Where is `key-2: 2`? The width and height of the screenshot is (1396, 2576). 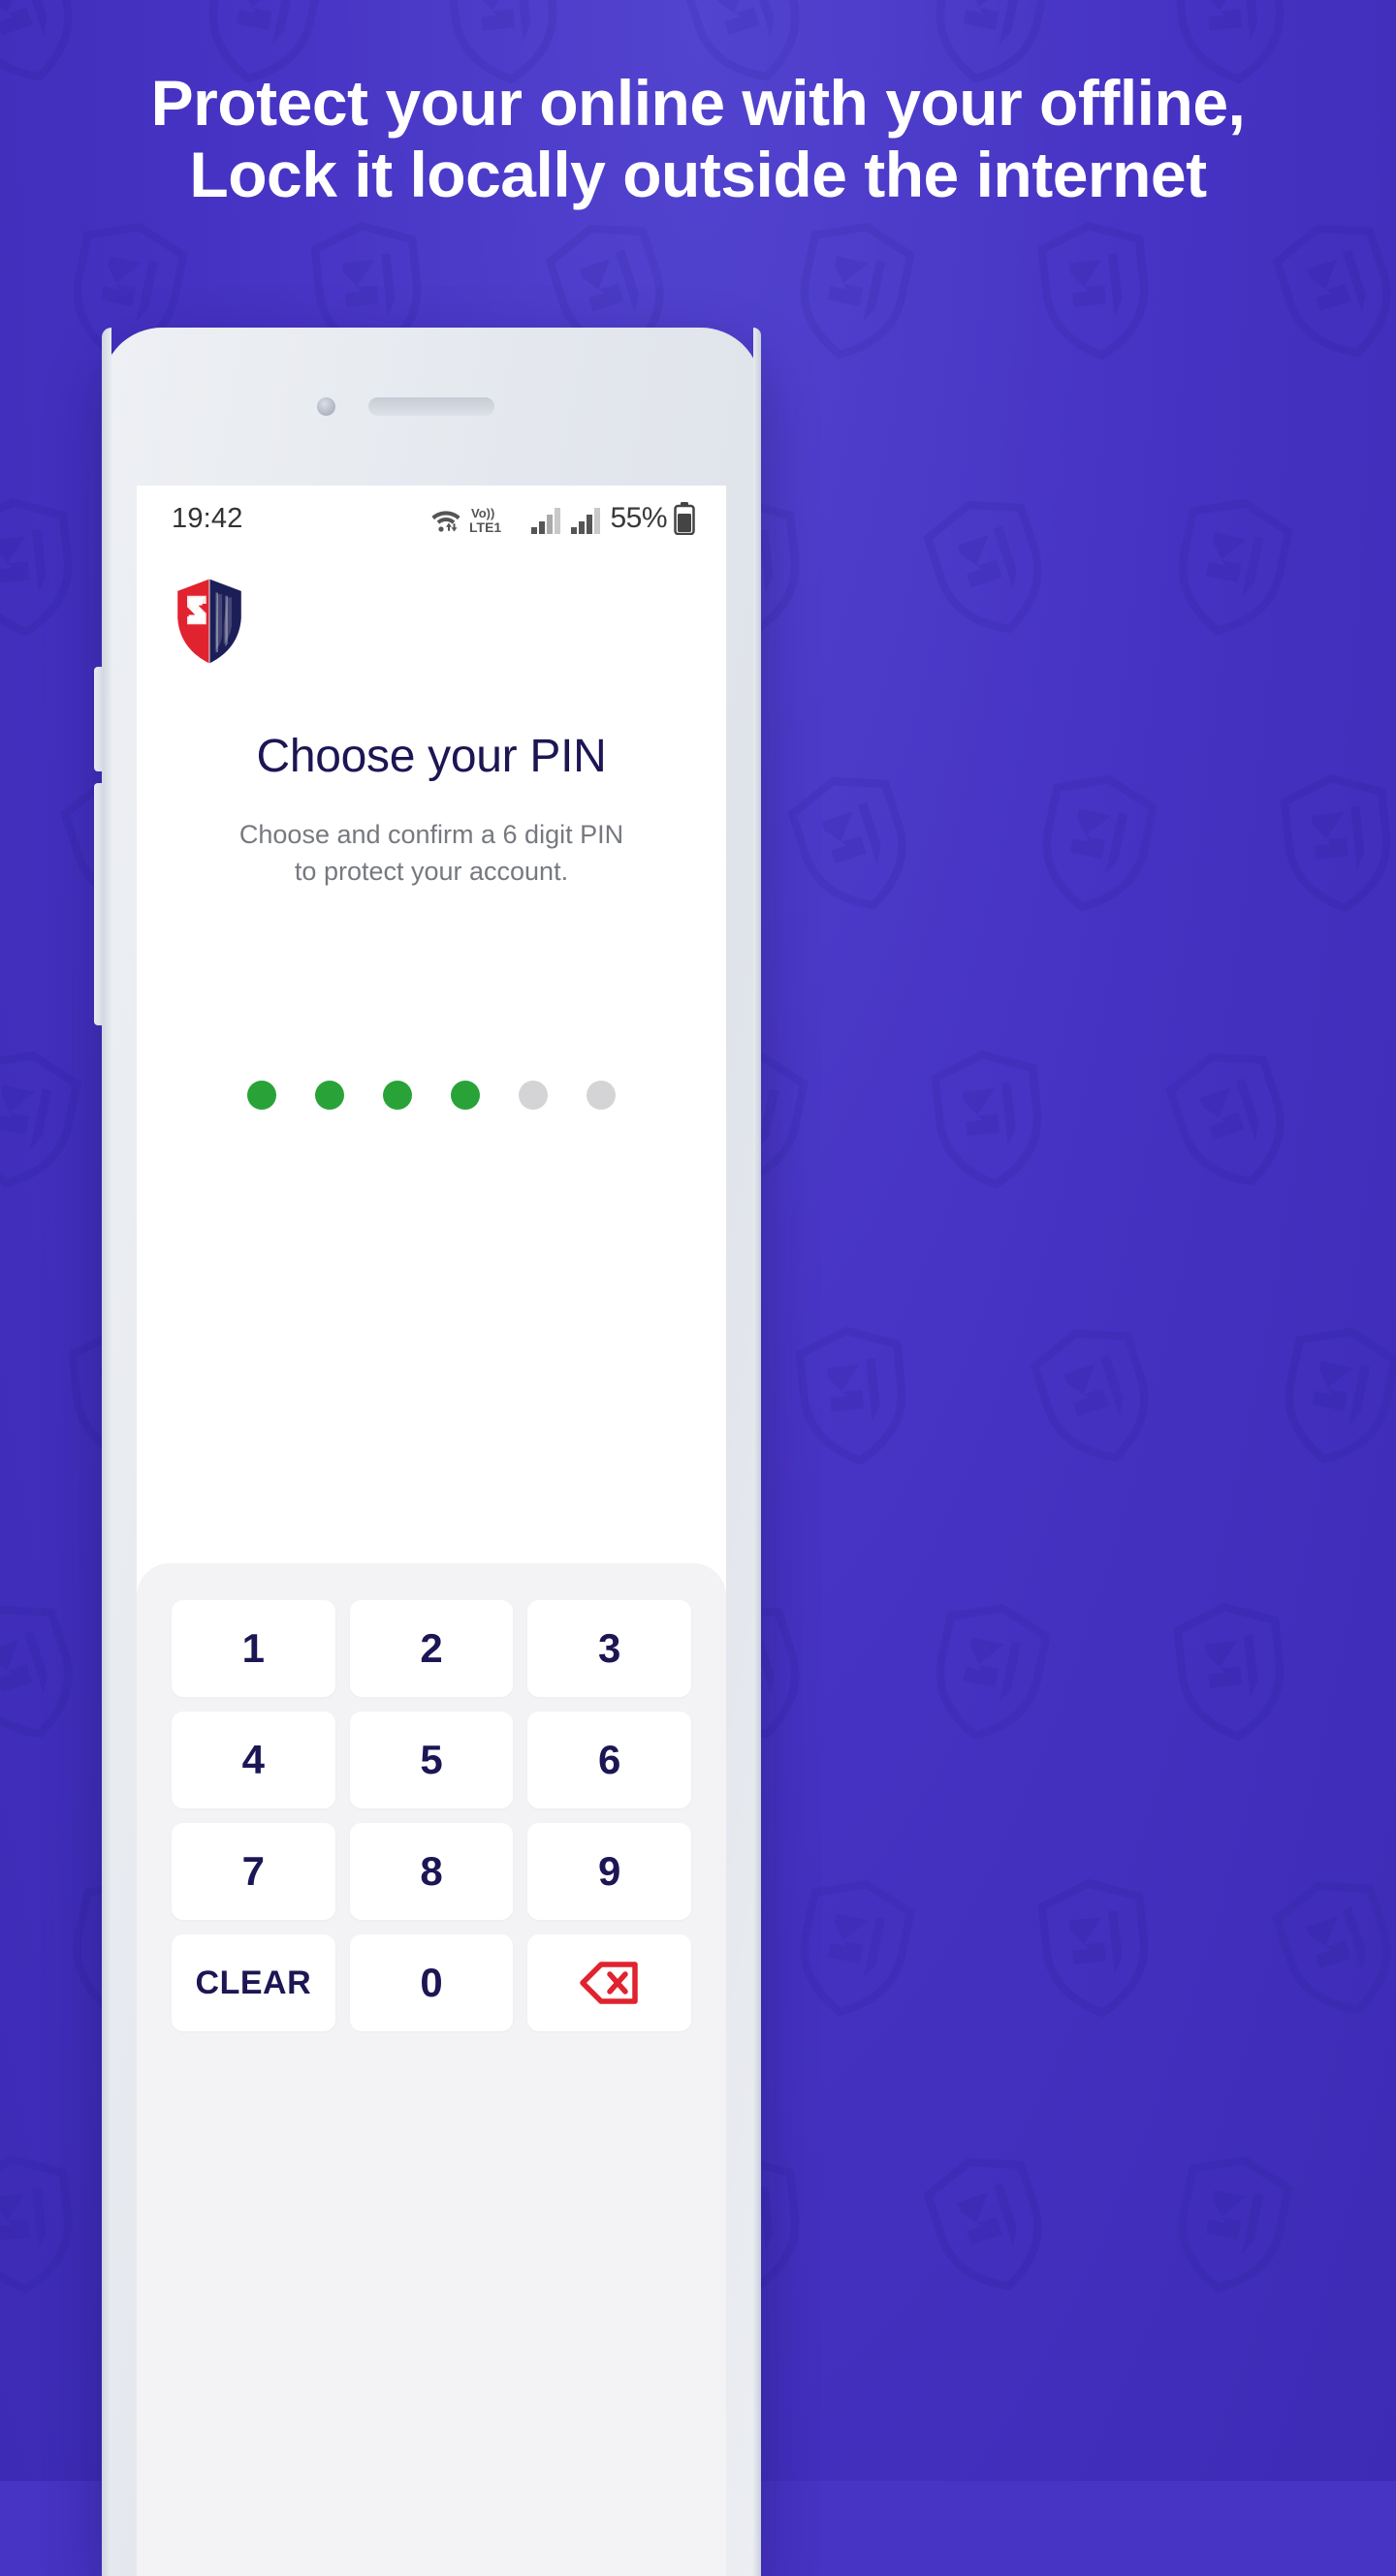
key-2: 2 is located at coordinates (431, 1648).